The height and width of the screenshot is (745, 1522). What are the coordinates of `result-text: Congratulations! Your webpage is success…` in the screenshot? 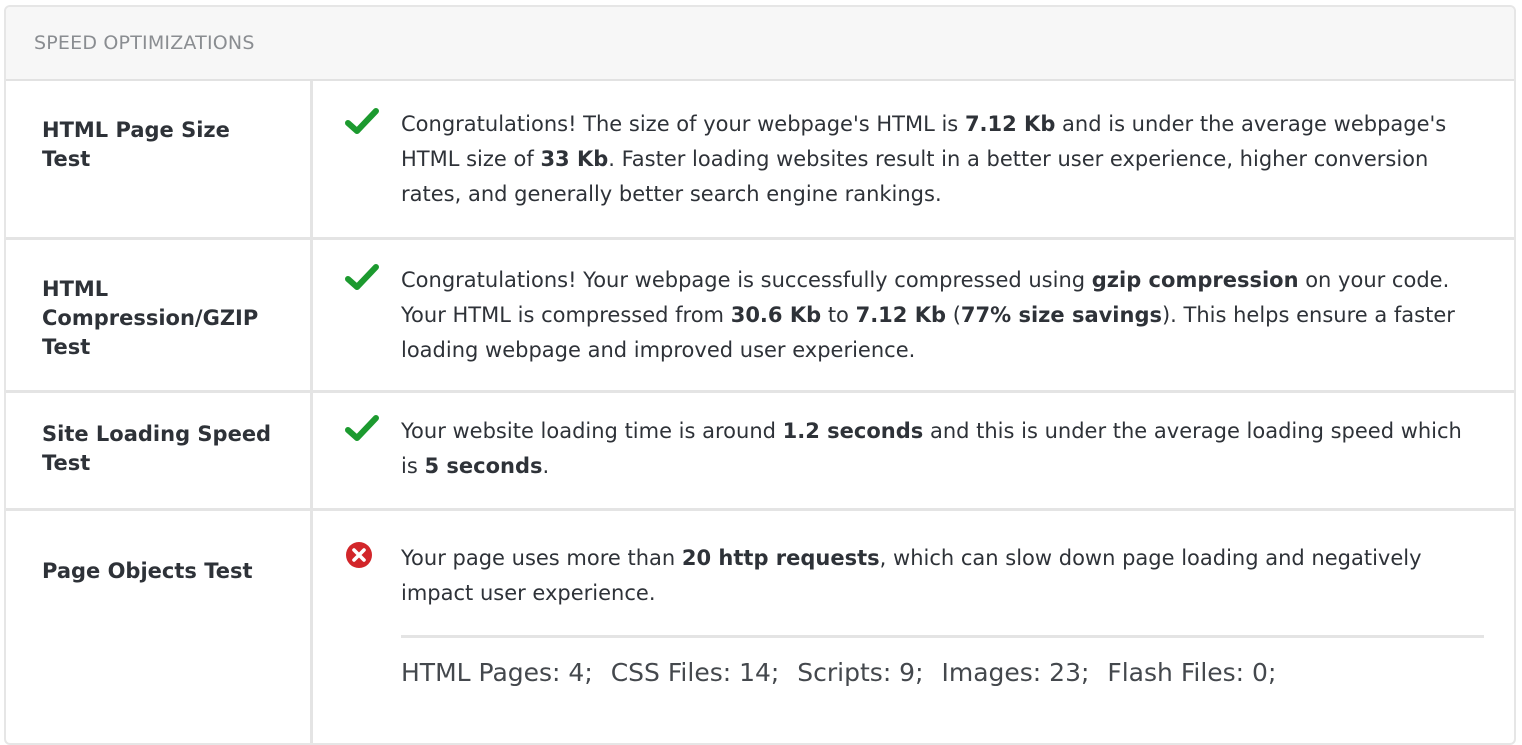 It's located at (942, 315).